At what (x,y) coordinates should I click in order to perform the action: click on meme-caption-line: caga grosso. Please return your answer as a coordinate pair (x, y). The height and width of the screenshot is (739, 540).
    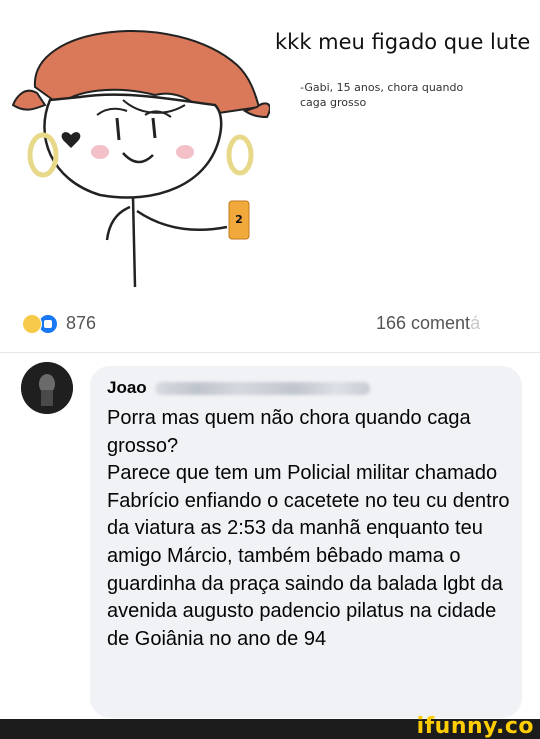
    Looking at the image, I should click on (333, 102).